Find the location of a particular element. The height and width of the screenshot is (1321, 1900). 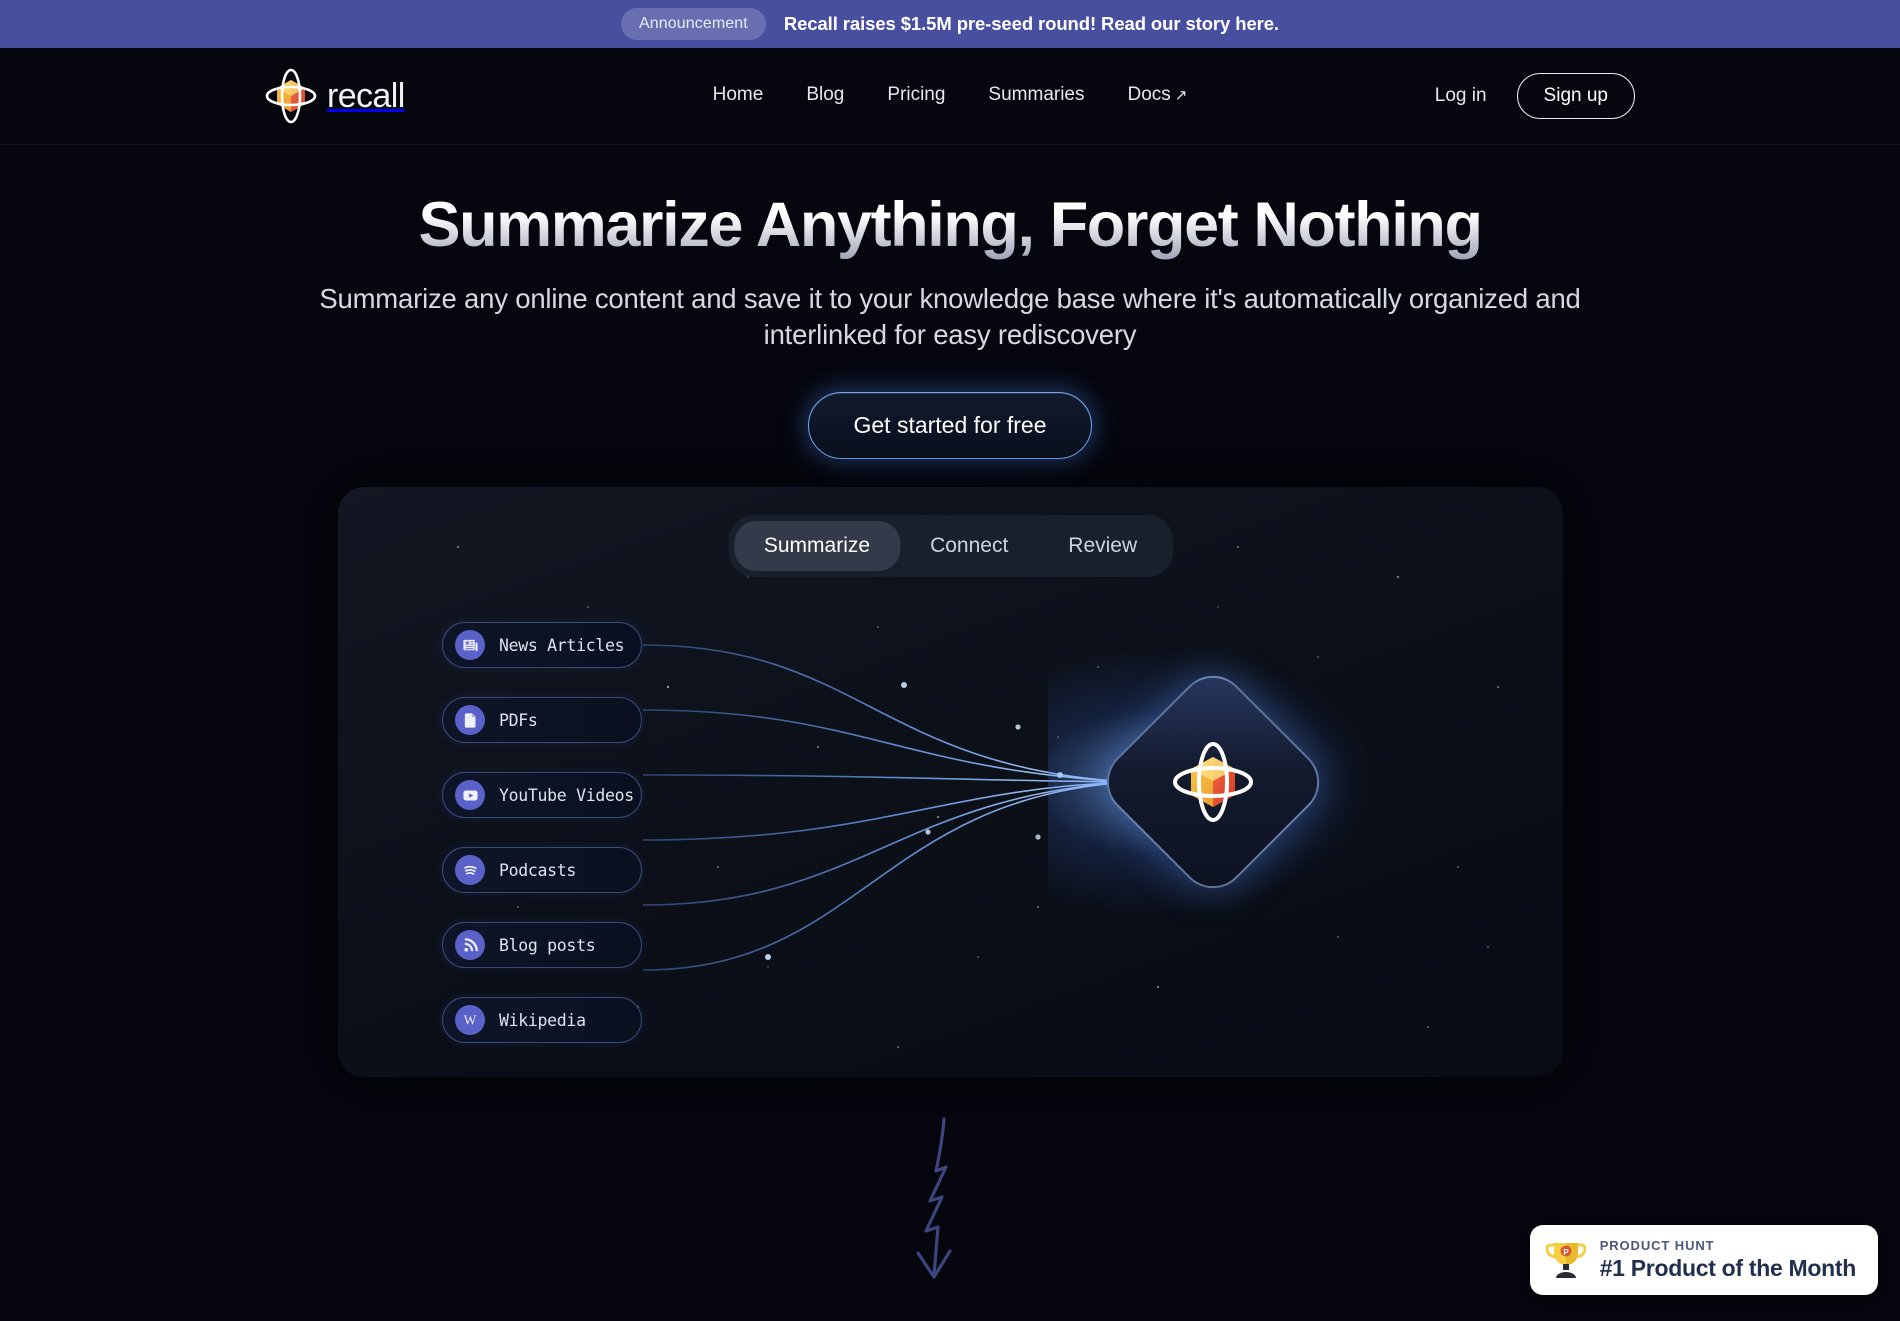

product-hunt-text: PRODUCT HUNT #1 Product of the Month is located at coordinates (1728, 1260).